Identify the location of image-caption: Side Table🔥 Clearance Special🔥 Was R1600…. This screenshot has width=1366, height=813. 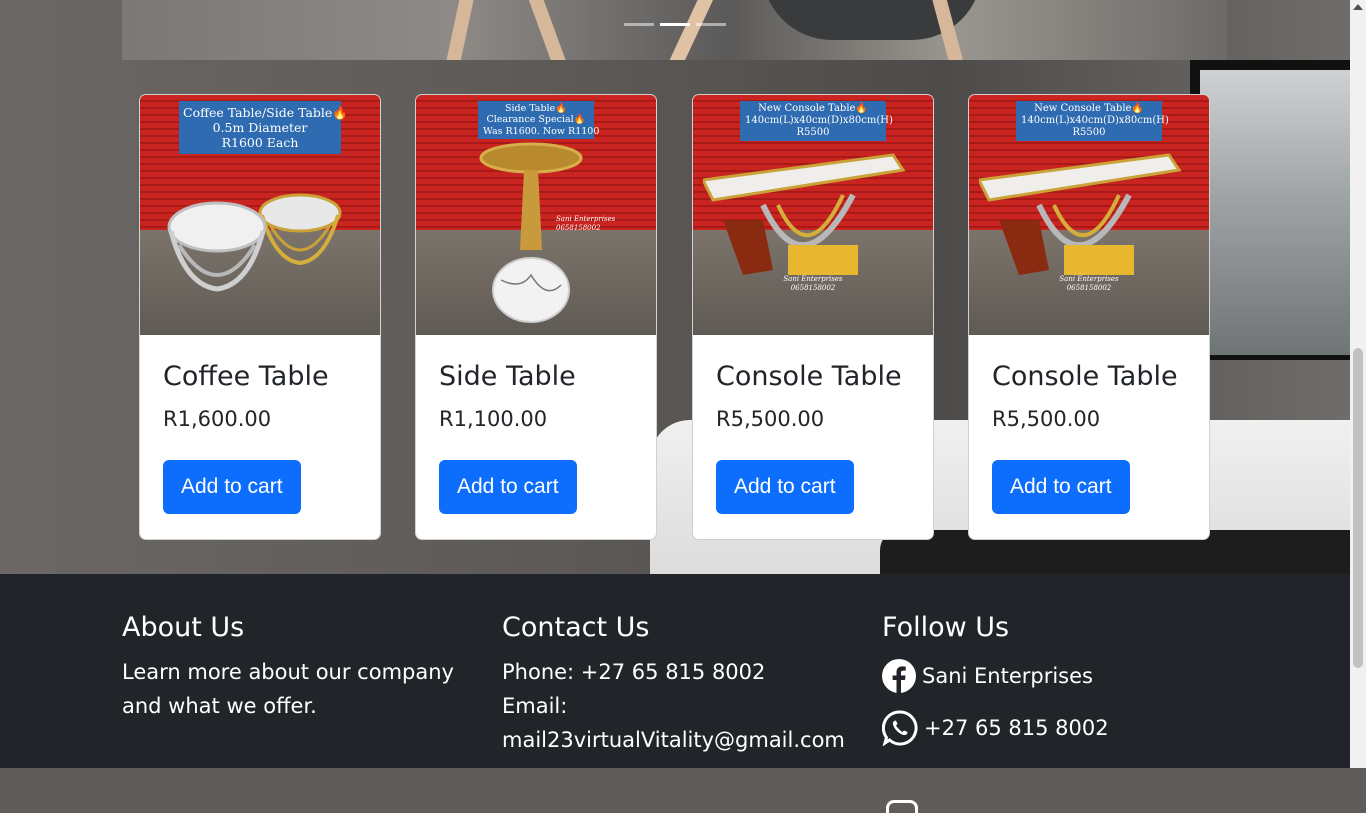
(539, 120).